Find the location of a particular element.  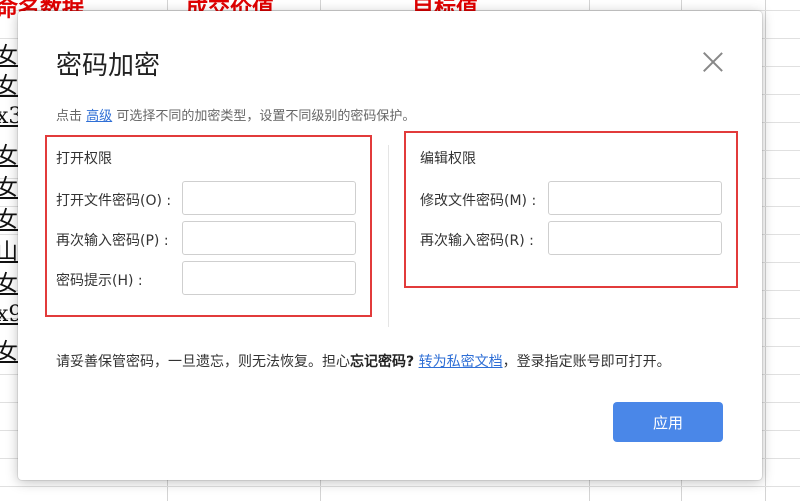

open-confirm-password-input is located at coordinates (269, 238).